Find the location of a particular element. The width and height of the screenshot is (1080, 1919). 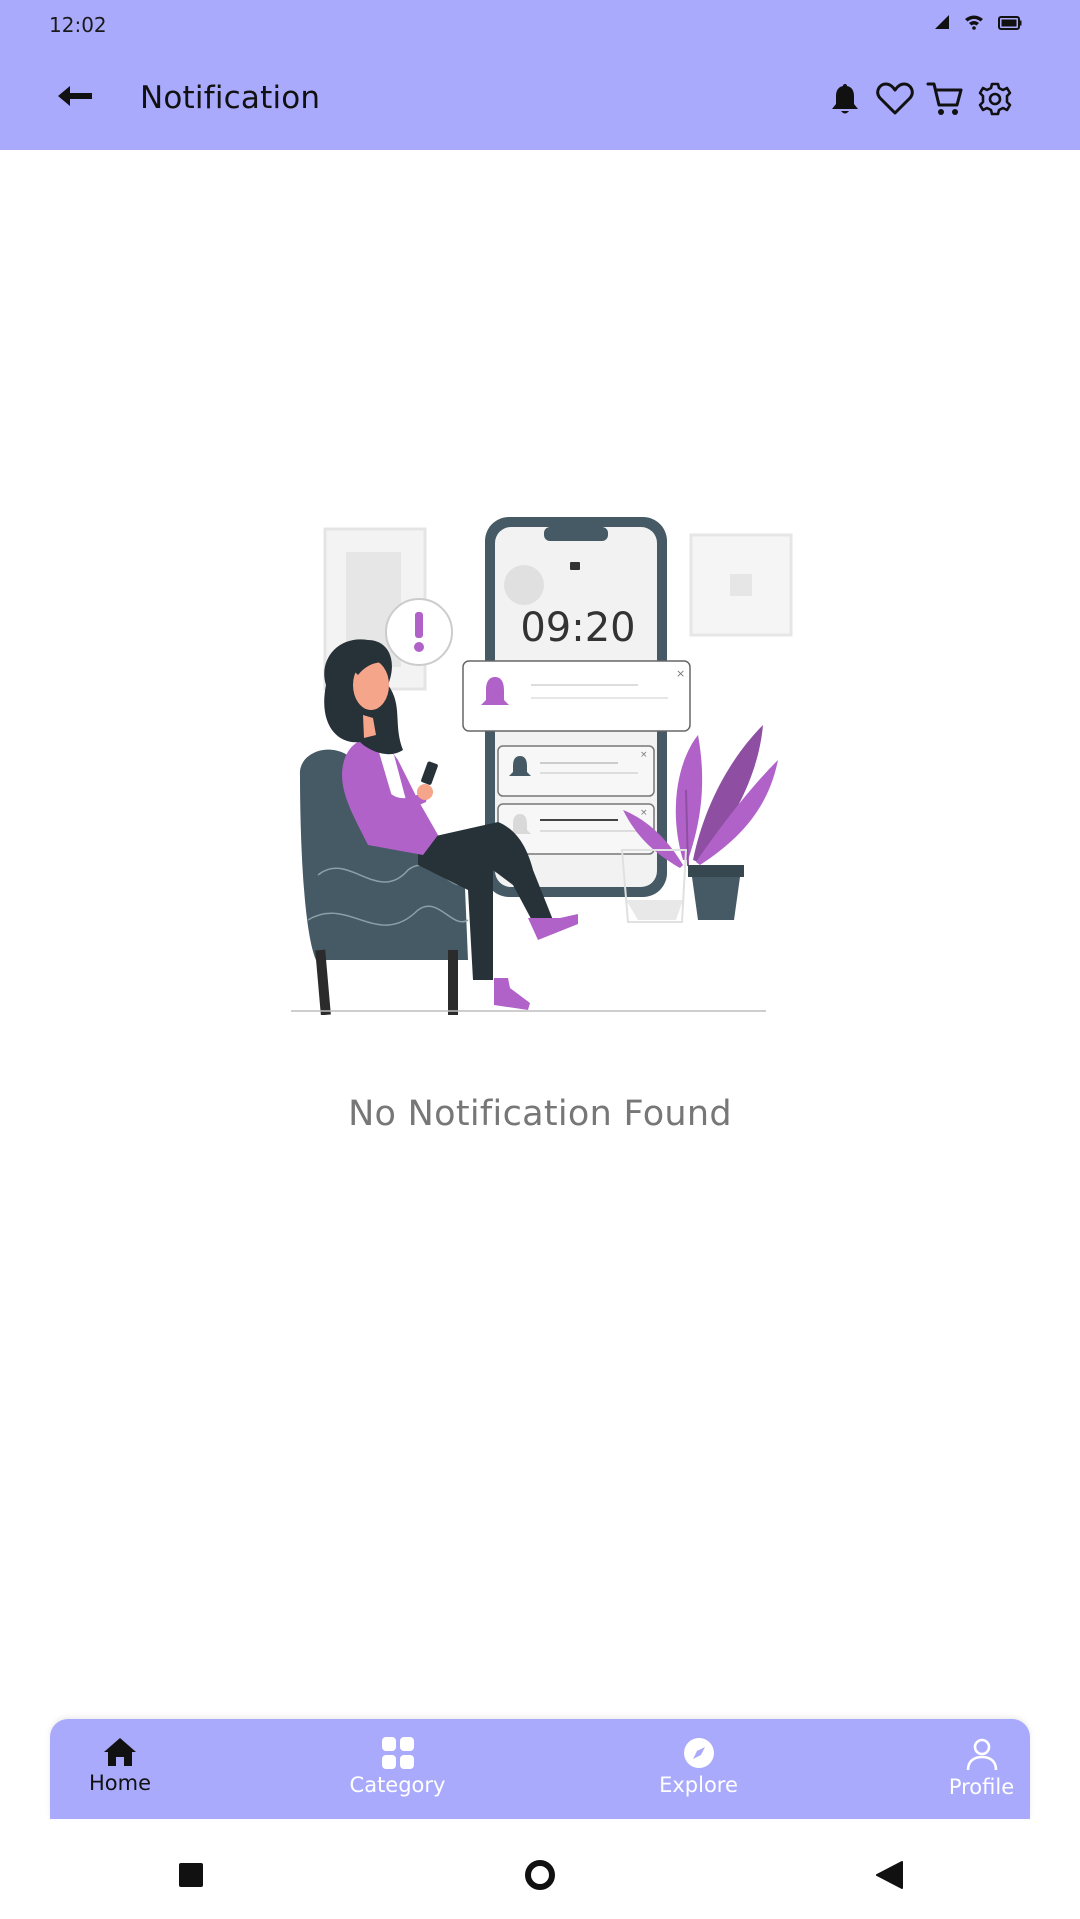

system-navigation-bar is located at coordinates (540, 1874).